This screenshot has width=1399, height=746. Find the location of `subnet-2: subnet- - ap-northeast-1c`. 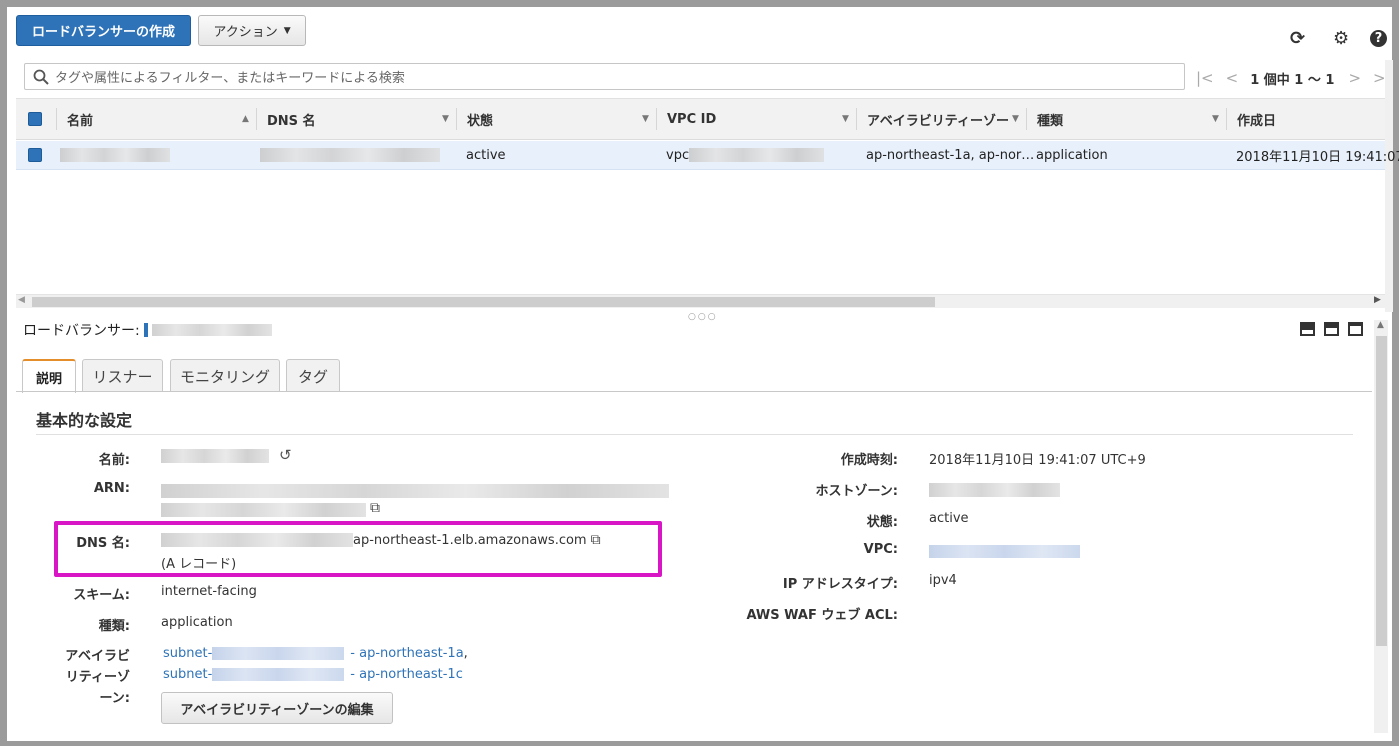

subnet-2: subnet- - ap-northeast-1c is located at coordinates (313, 674).